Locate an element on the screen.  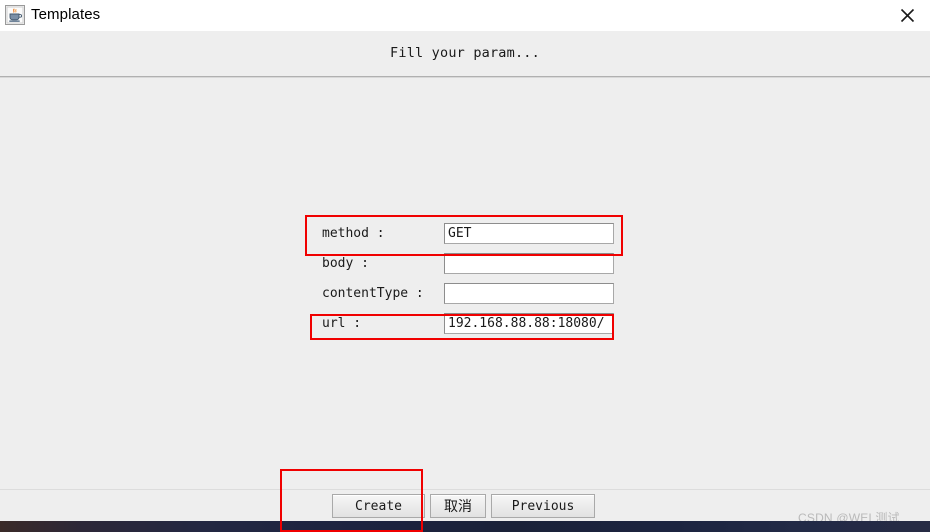
method-input is located at coordinates (529, 233).